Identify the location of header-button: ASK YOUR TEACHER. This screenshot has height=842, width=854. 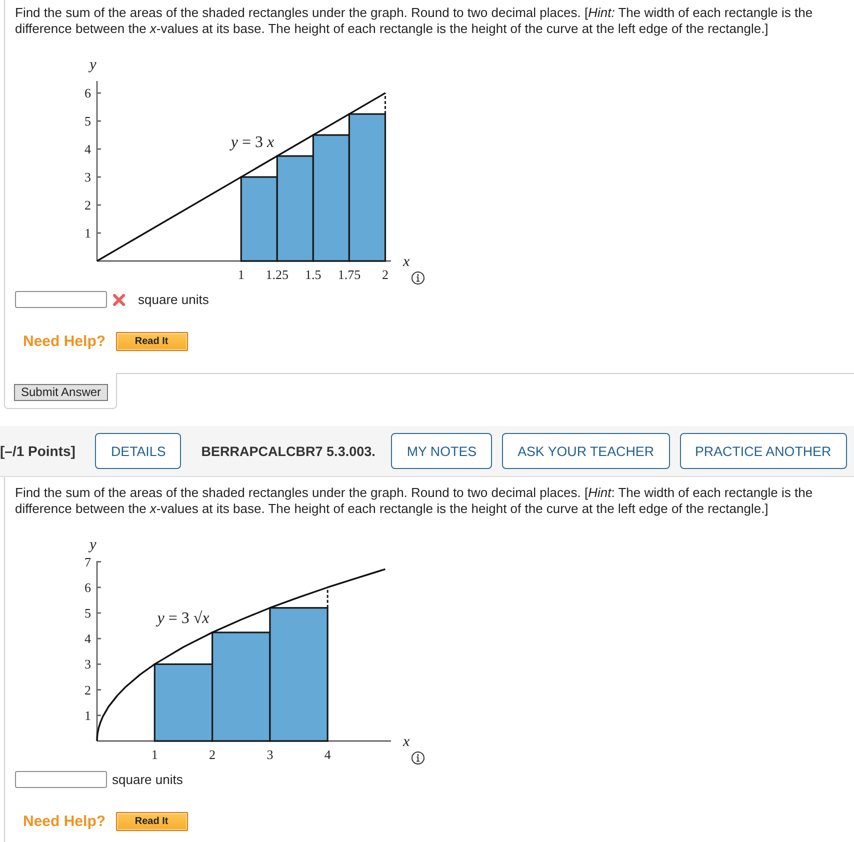
(586, 451).